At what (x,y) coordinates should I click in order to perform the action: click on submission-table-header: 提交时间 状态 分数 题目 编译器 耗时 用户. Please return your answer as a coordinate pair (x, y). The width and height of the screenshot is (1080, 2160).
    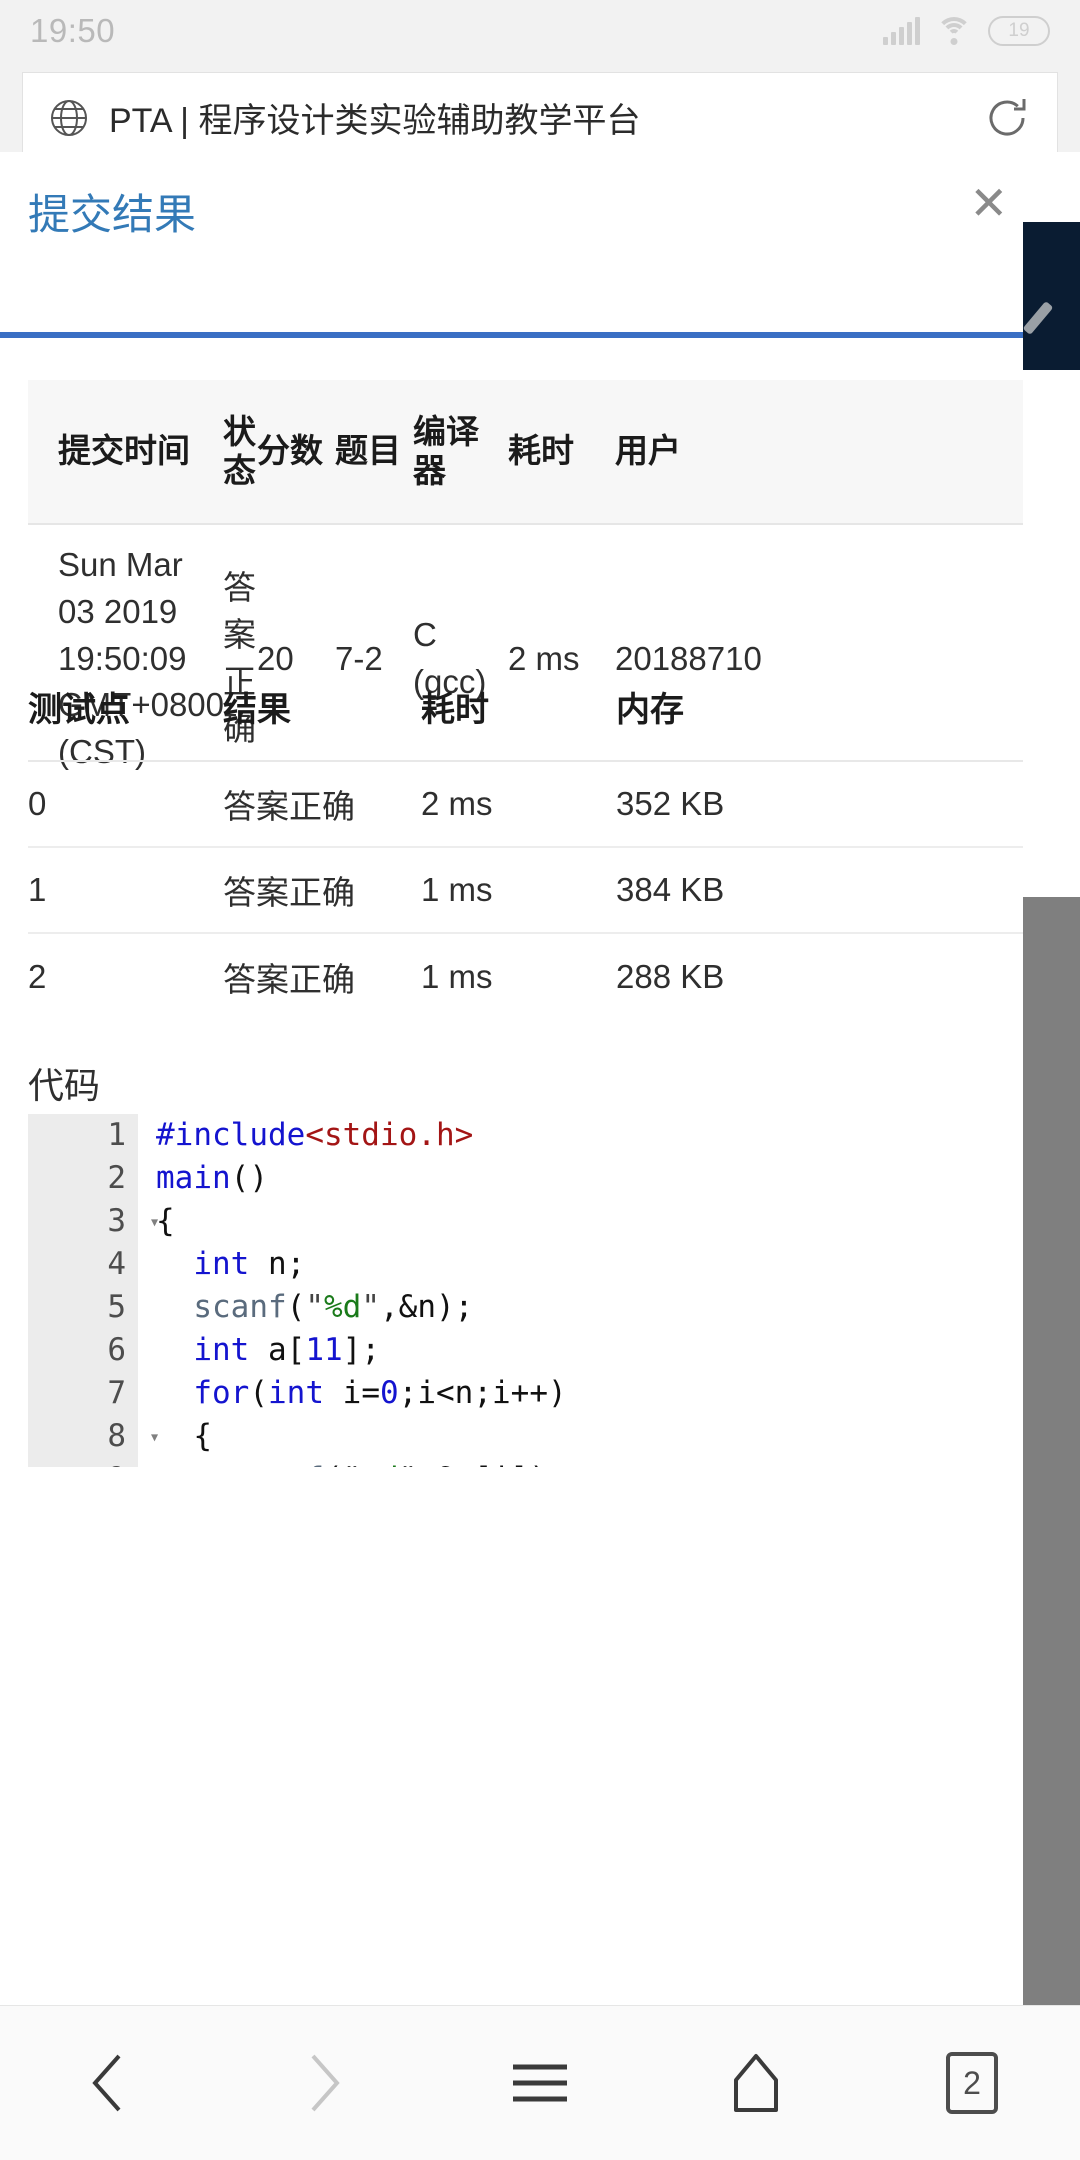
    Looking at the image, I should click on (525, 452).